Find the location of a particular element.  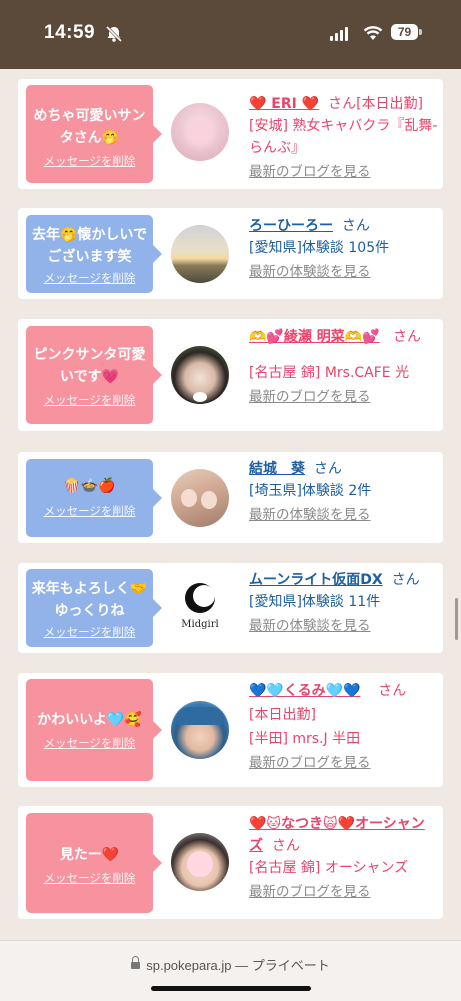

message-text: 🍿🍲🍎 is located at coordinates (89, 486).